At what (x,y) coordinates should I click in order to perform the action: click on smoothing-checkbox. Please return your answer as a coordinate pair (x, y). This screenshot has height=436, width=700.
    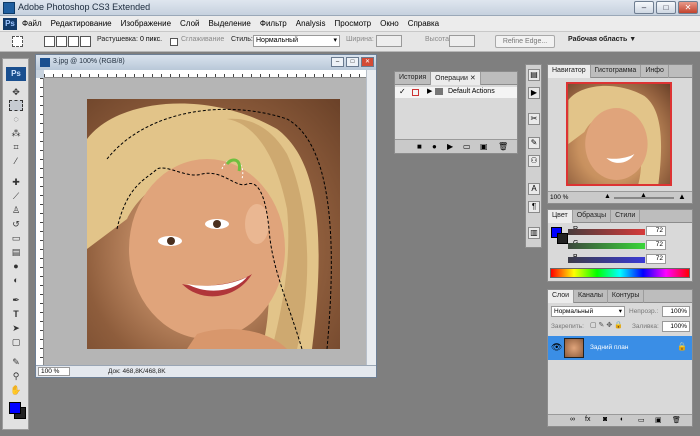
    Looking at the image, I should click on (174, 42).